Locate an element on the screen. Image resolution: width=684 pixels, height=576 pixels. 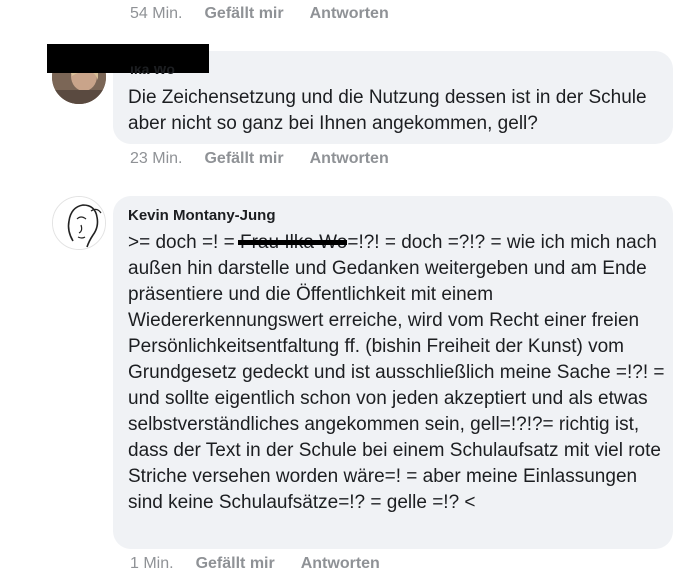
comment-text-start: >= doch =! = is located at coordinates (184, 242).